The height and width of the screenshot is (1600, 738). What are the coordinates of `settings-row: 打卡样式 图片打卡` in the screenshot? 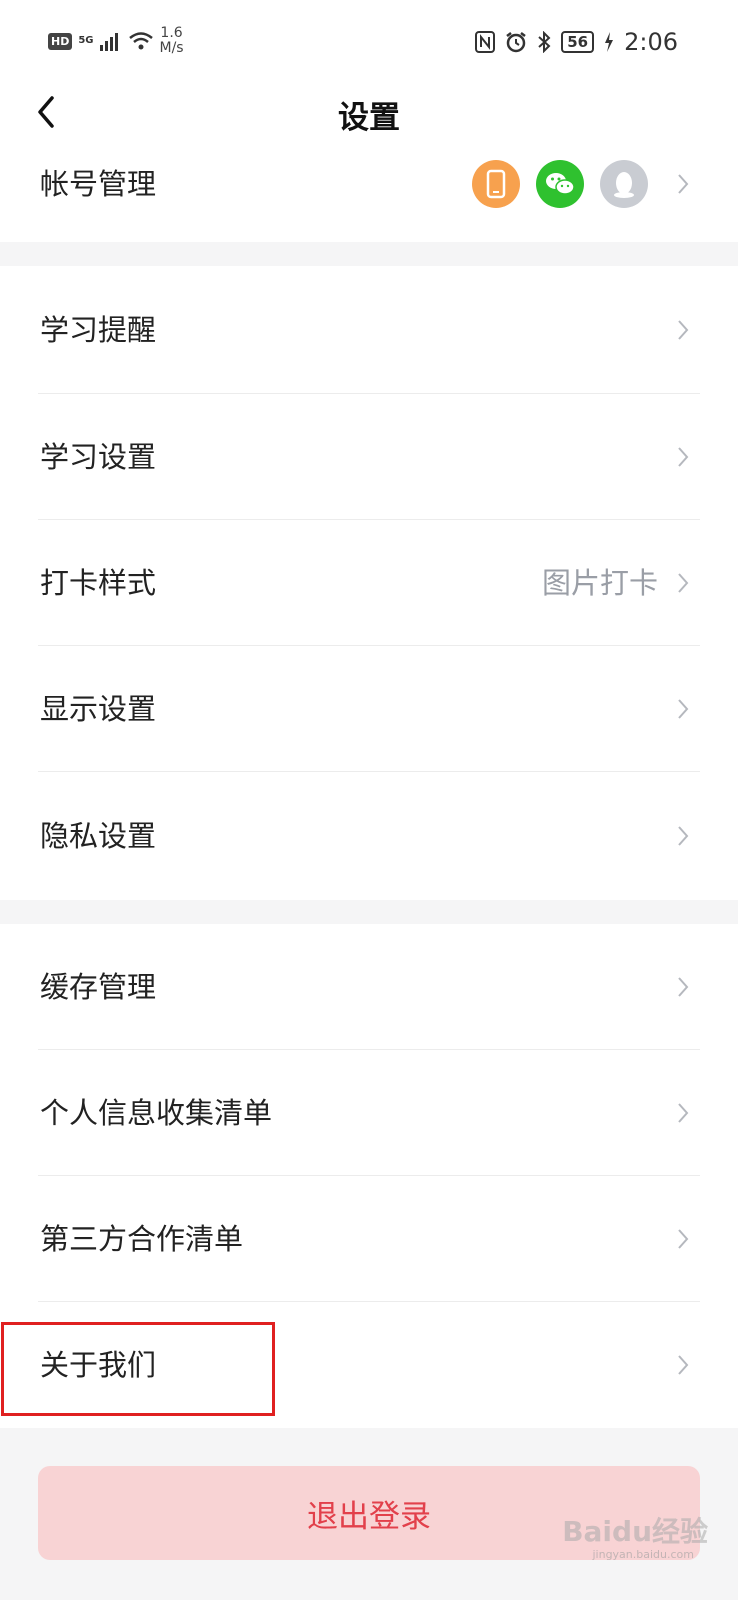 It's located at (369, 583).